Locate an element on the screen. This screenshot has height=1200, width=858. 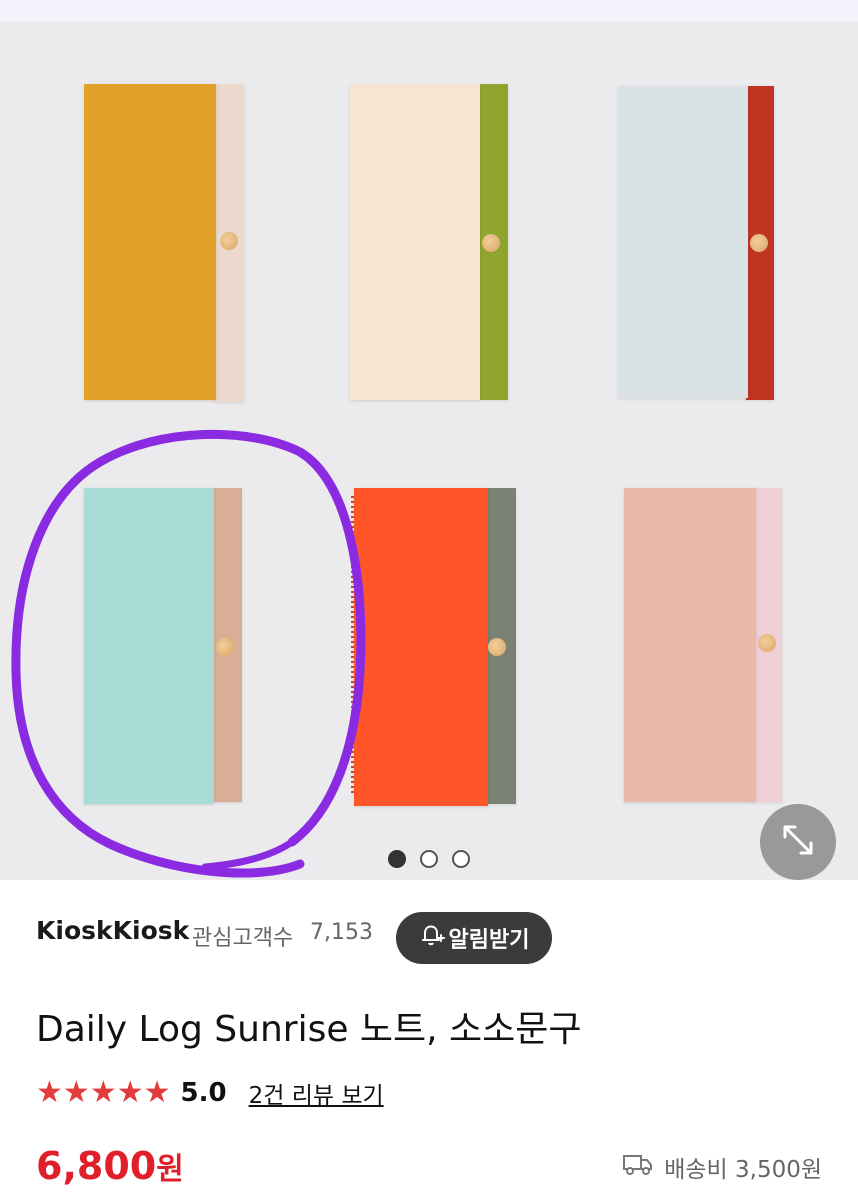
notebook-peach is located at coordinates (705, 646).